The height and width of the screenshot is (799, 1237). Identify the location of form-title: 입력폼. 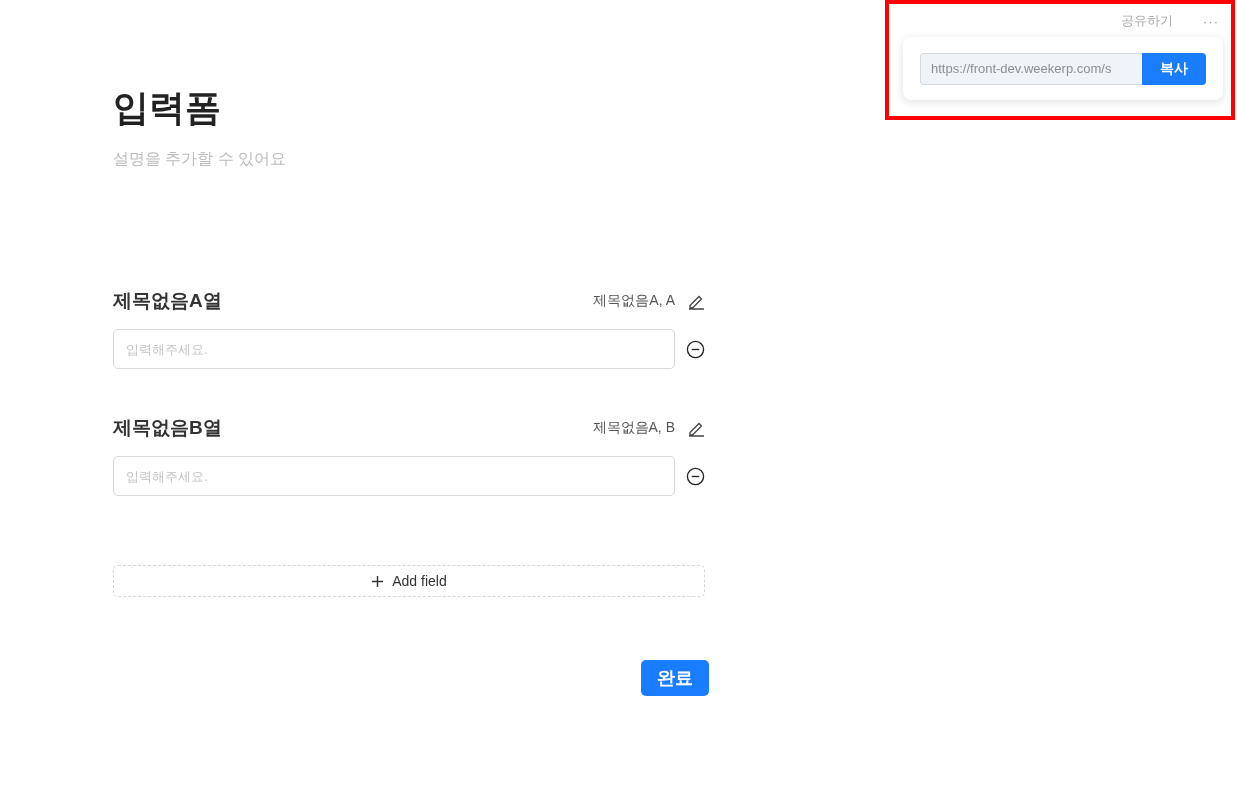
(167, 108).